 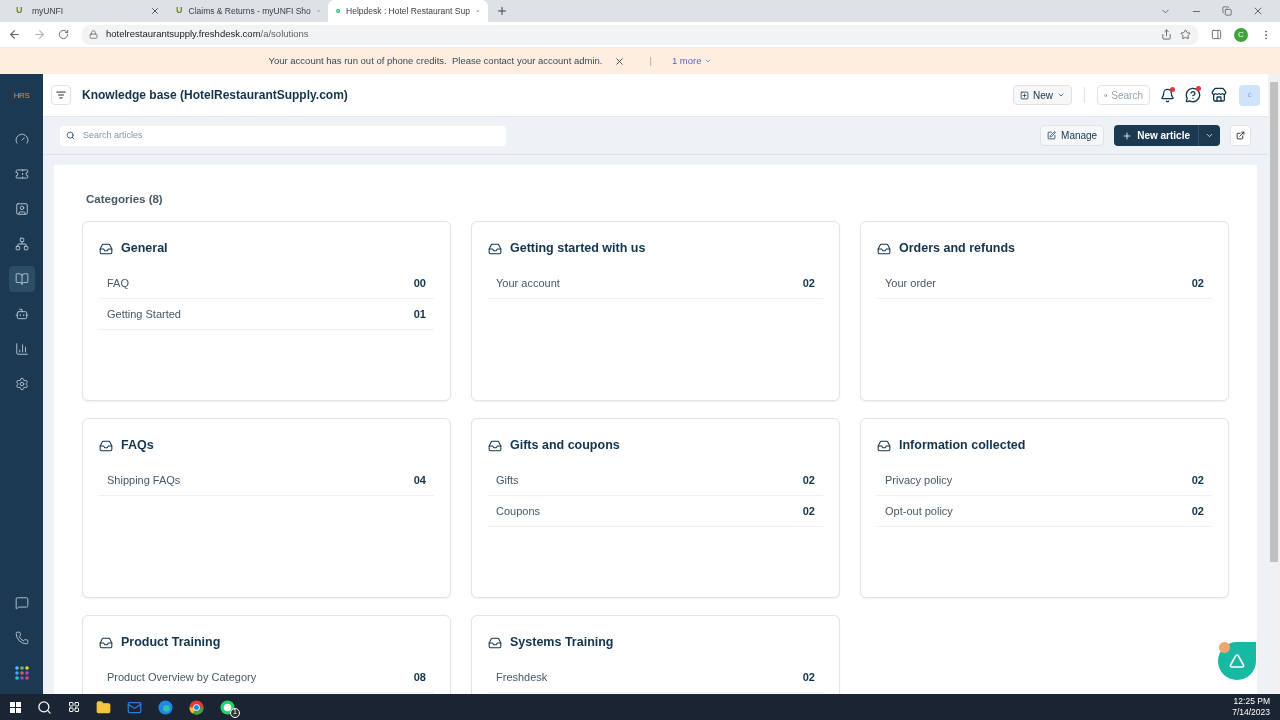 I want to click on folder-row: Gifts 02, so click(x=655, y=480).